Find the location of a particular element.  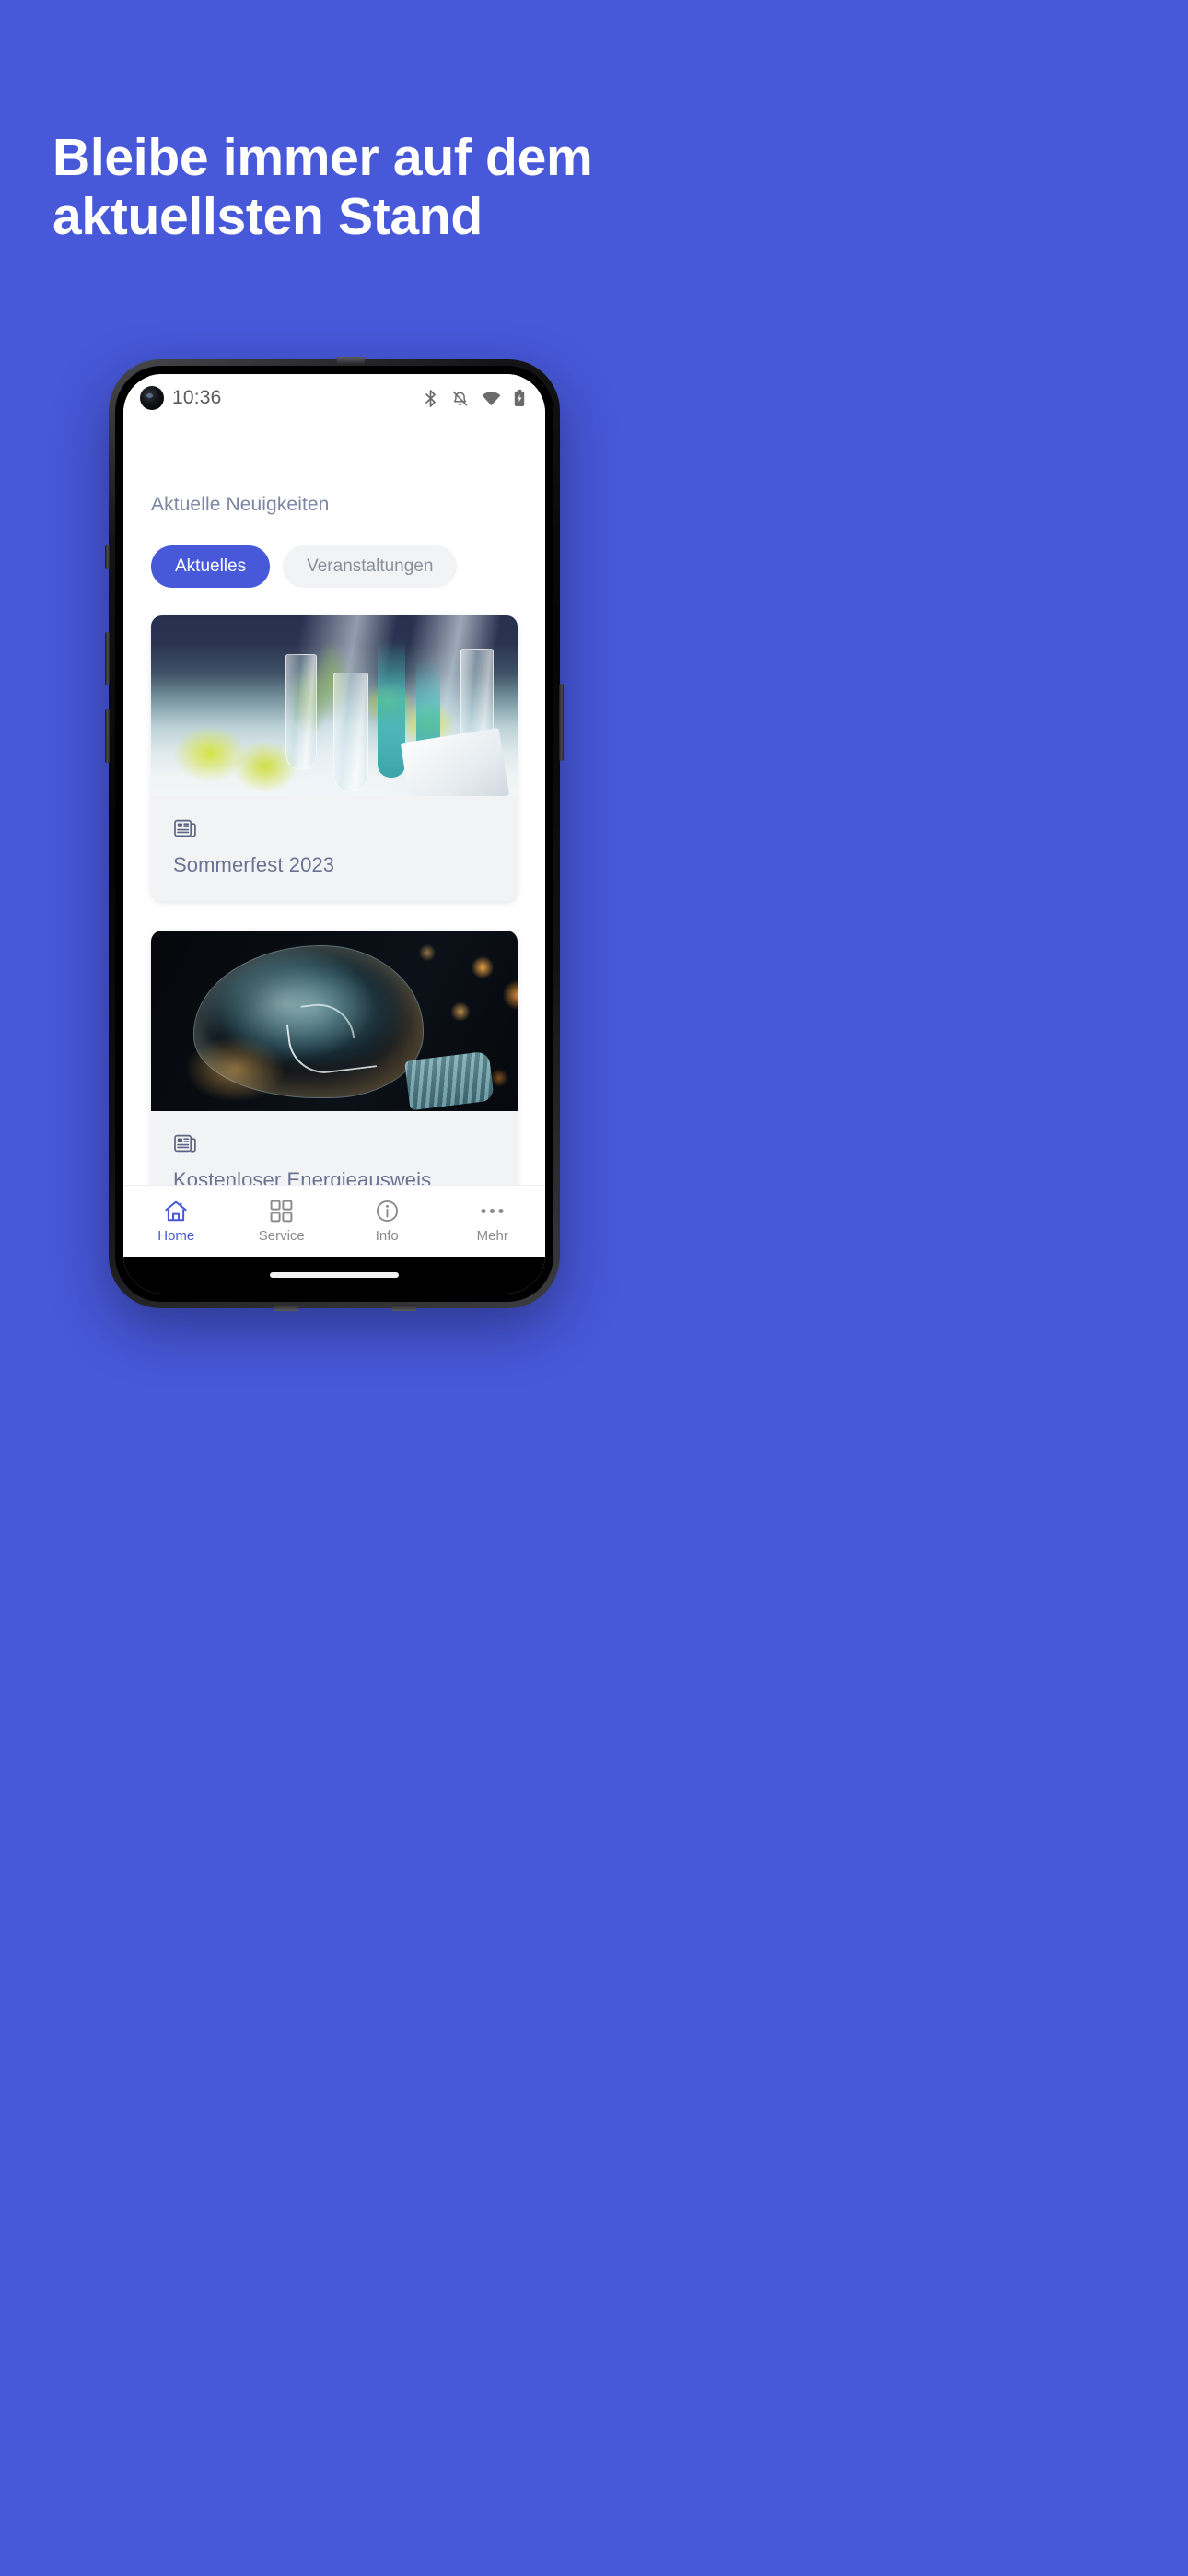

filter-chip-label: Aktuelles is located at coordinates (211, 566).